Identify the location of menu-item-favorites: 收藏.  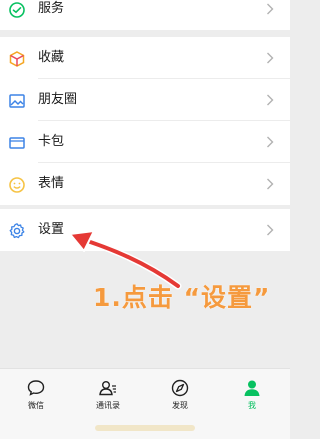
(145, 58).